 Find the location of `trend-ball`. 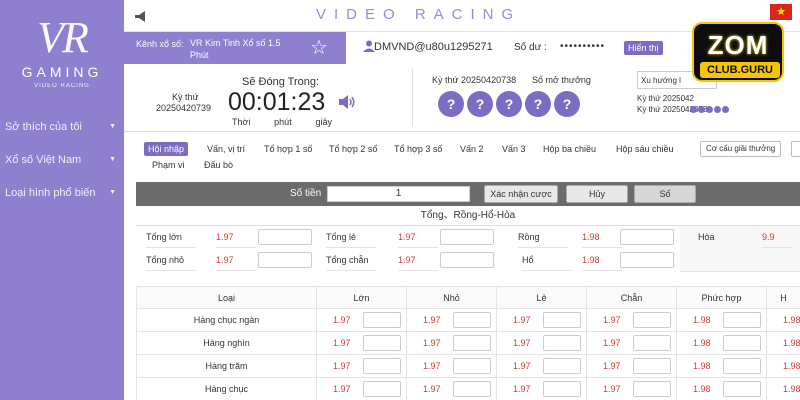

trend-ball is located at coordinates (701, 109).